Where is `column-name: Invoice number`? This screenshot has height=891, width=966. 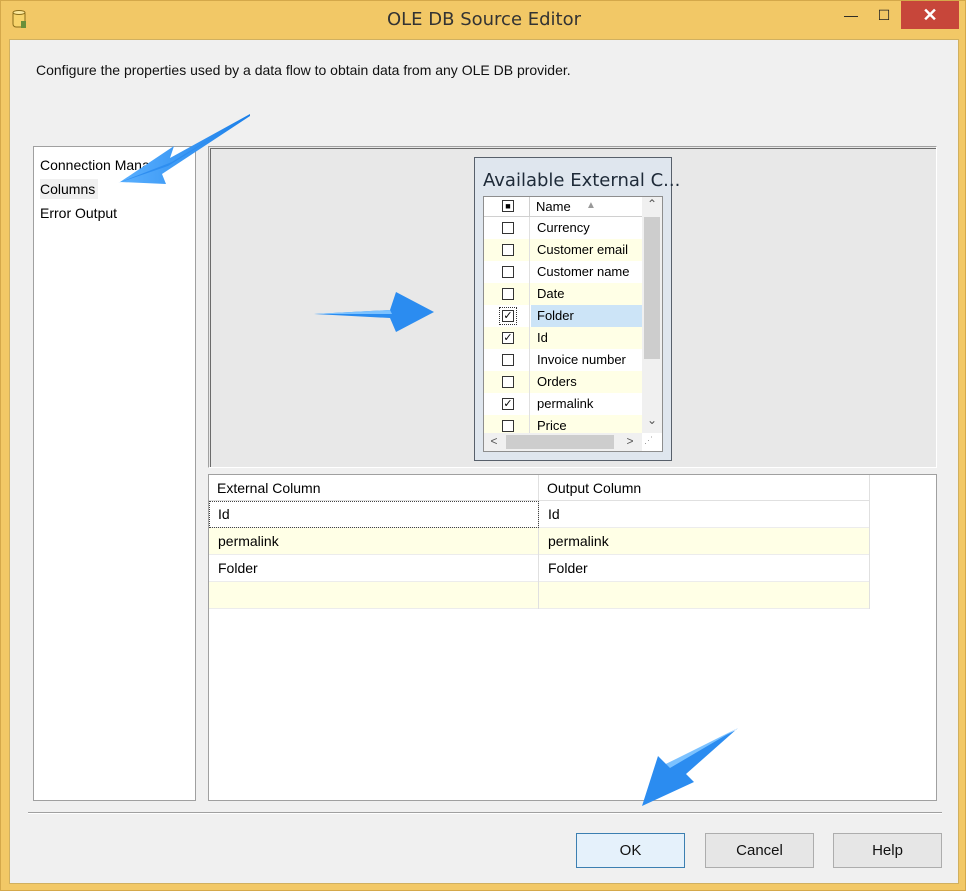
column-name: Invoice number is located at coordinates (581, 359).